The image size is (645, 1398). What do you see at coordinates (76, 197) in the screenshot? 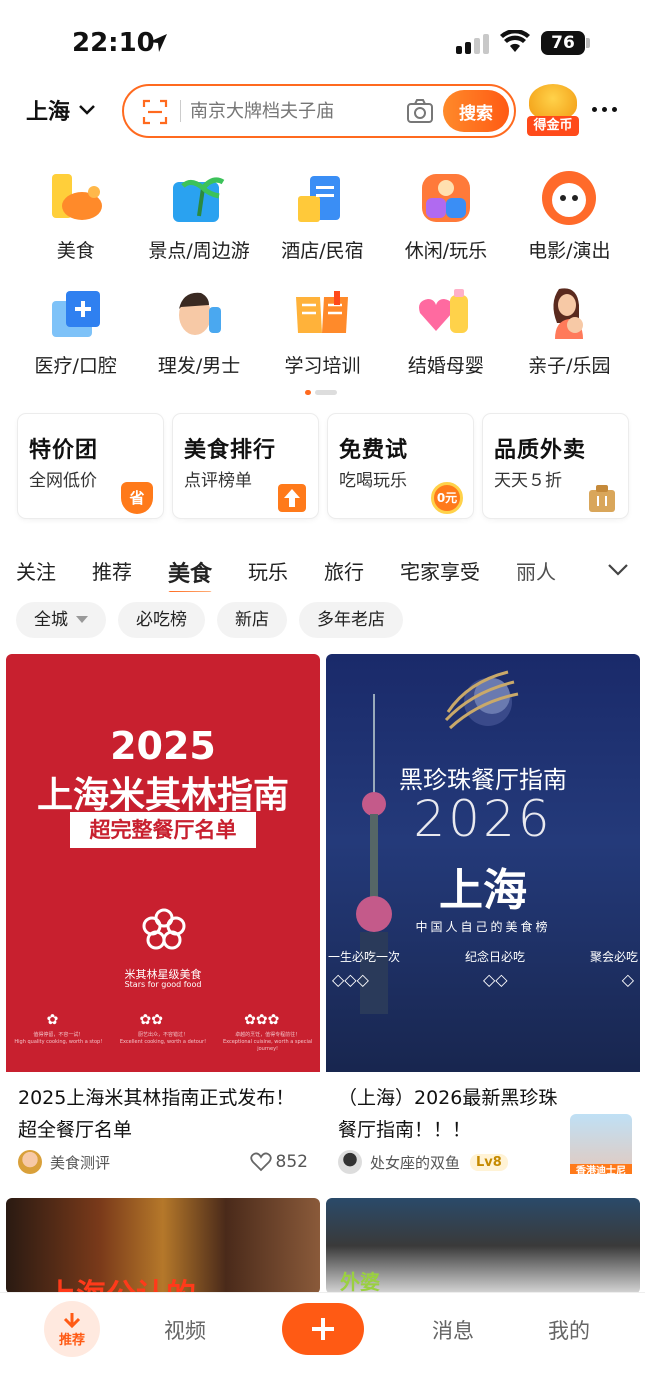
I see `food-icon` at bounding box center [76, 197].